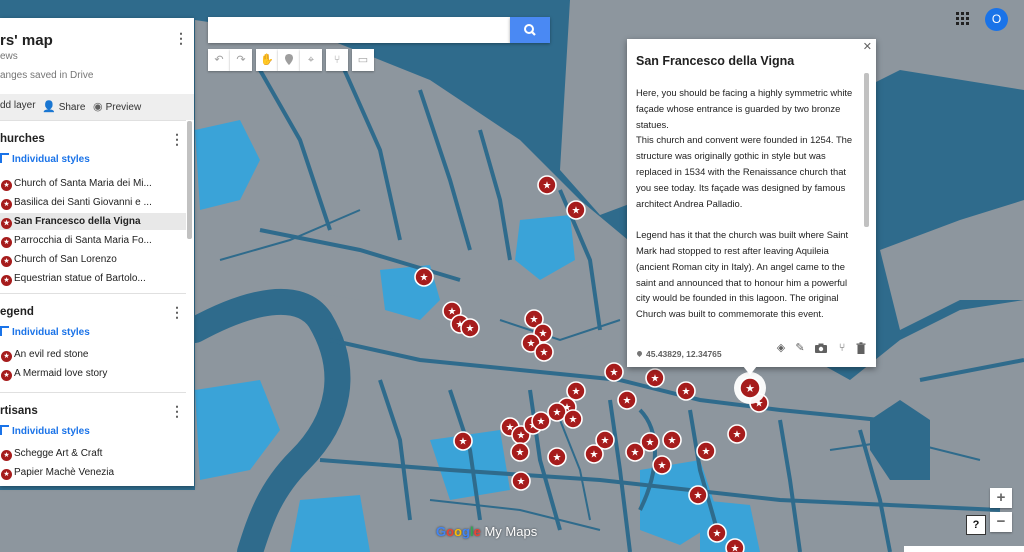 This screenshot has width=1024, height=552. I want to click on map-views: ews, so click(9, 56).